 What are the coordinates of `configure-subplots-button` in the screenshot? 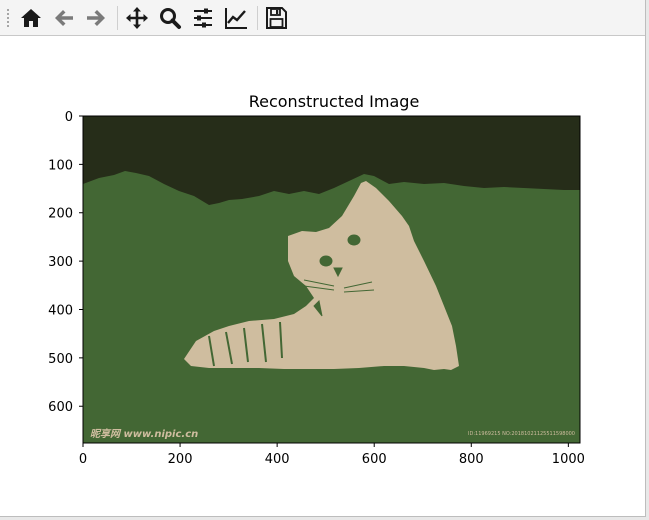 It's located at (203, 18).